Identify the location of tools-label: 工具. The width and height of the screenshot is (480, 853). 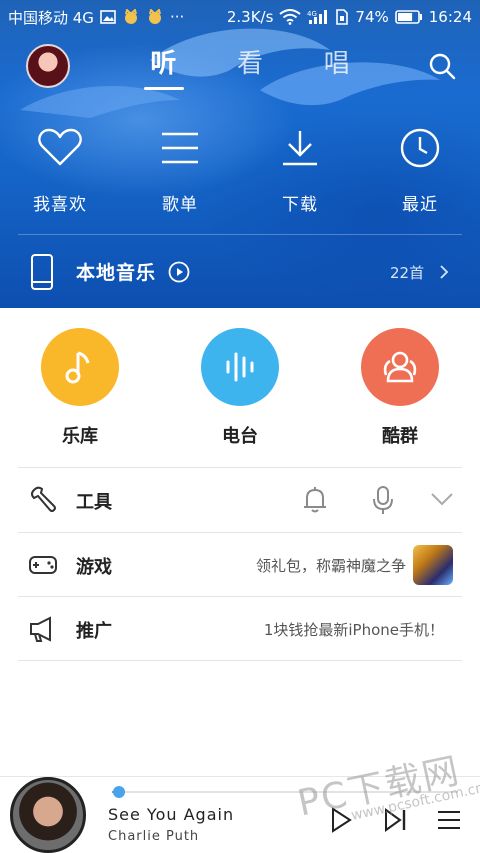
(94, 502).